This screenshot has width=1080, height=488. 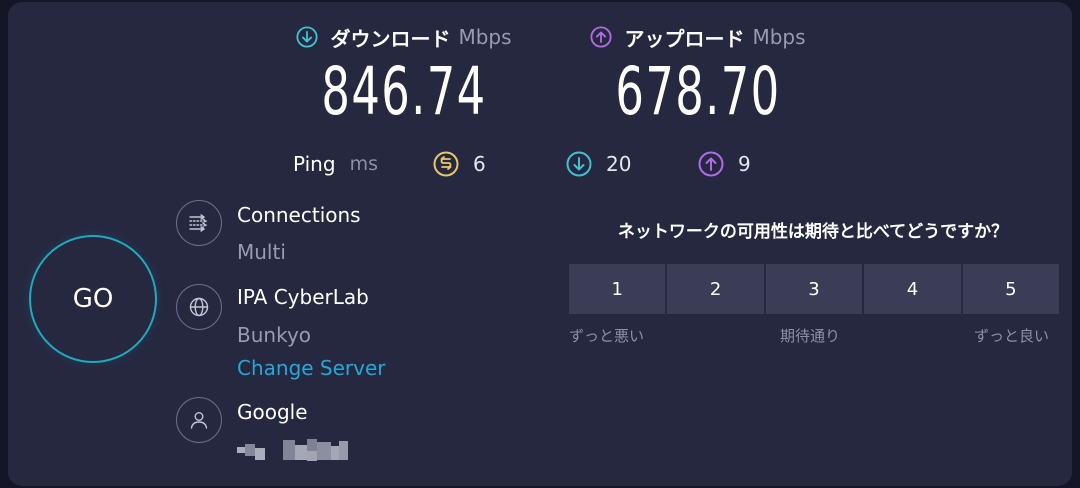 What do you see at coordinates (404, 91) in the screenshot?
I see `download-value: 846.74` at bounding box center [404, 91].